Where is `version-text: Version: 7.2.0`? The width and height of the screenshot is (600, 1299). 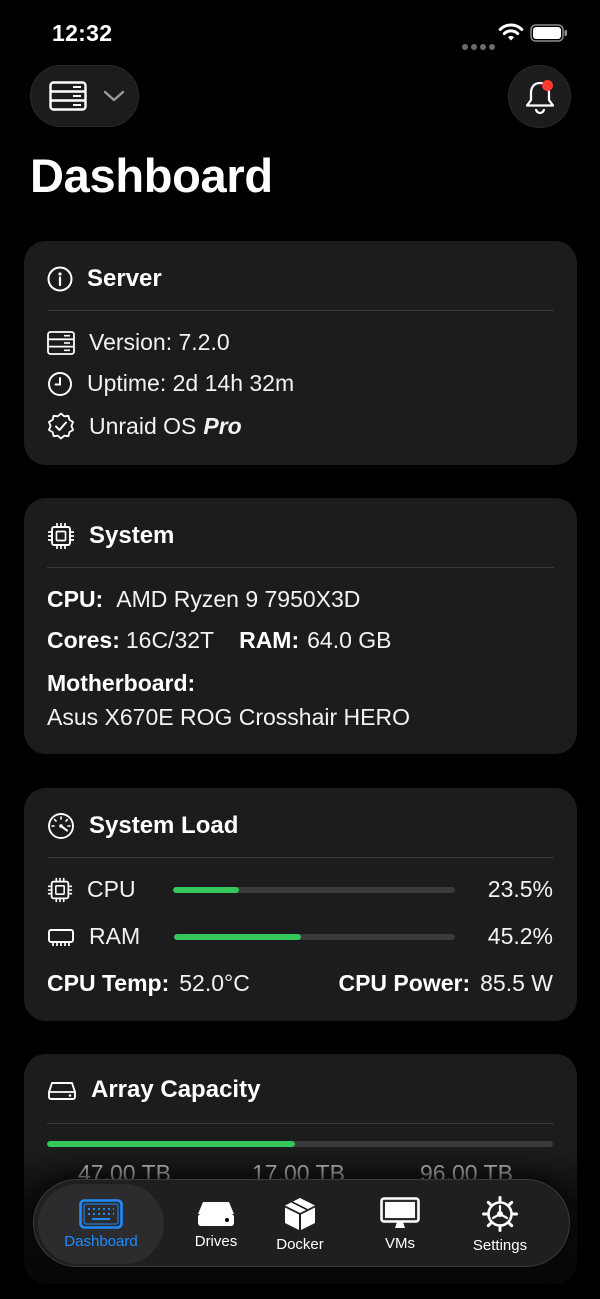 version-text: Version: 7.2.0 is located at coordinates (159, 342).